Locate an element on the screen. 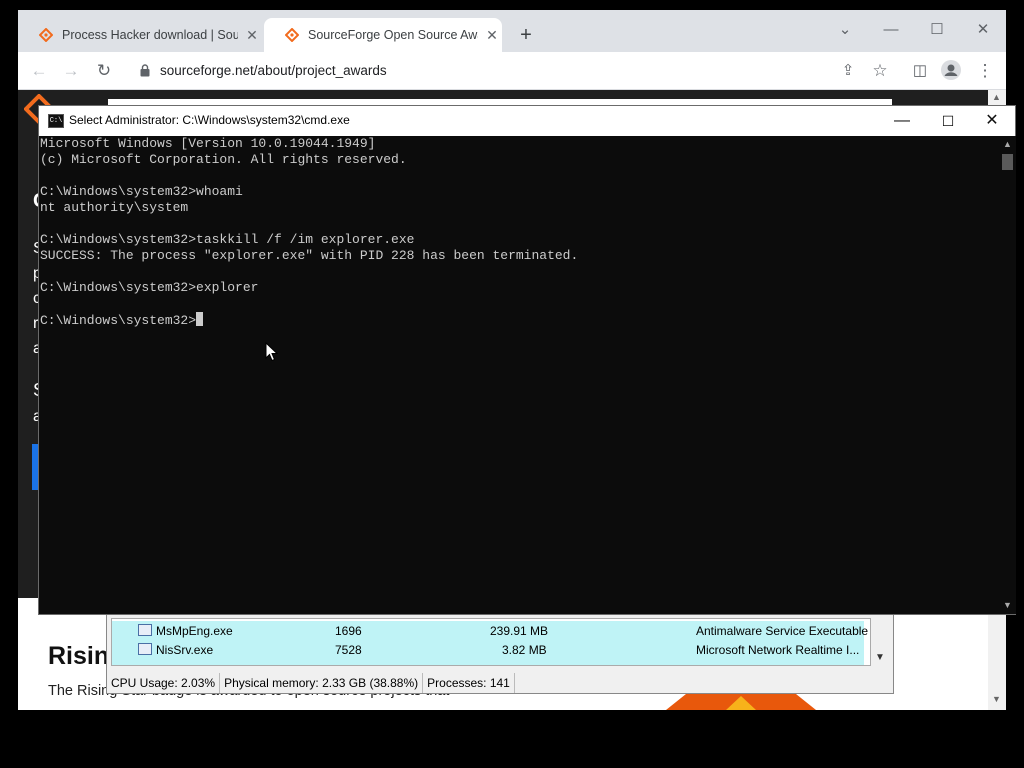  tab-sourceforge-awards: SourceForge Open Source Award ✕ is located at coordinates (383, 35).